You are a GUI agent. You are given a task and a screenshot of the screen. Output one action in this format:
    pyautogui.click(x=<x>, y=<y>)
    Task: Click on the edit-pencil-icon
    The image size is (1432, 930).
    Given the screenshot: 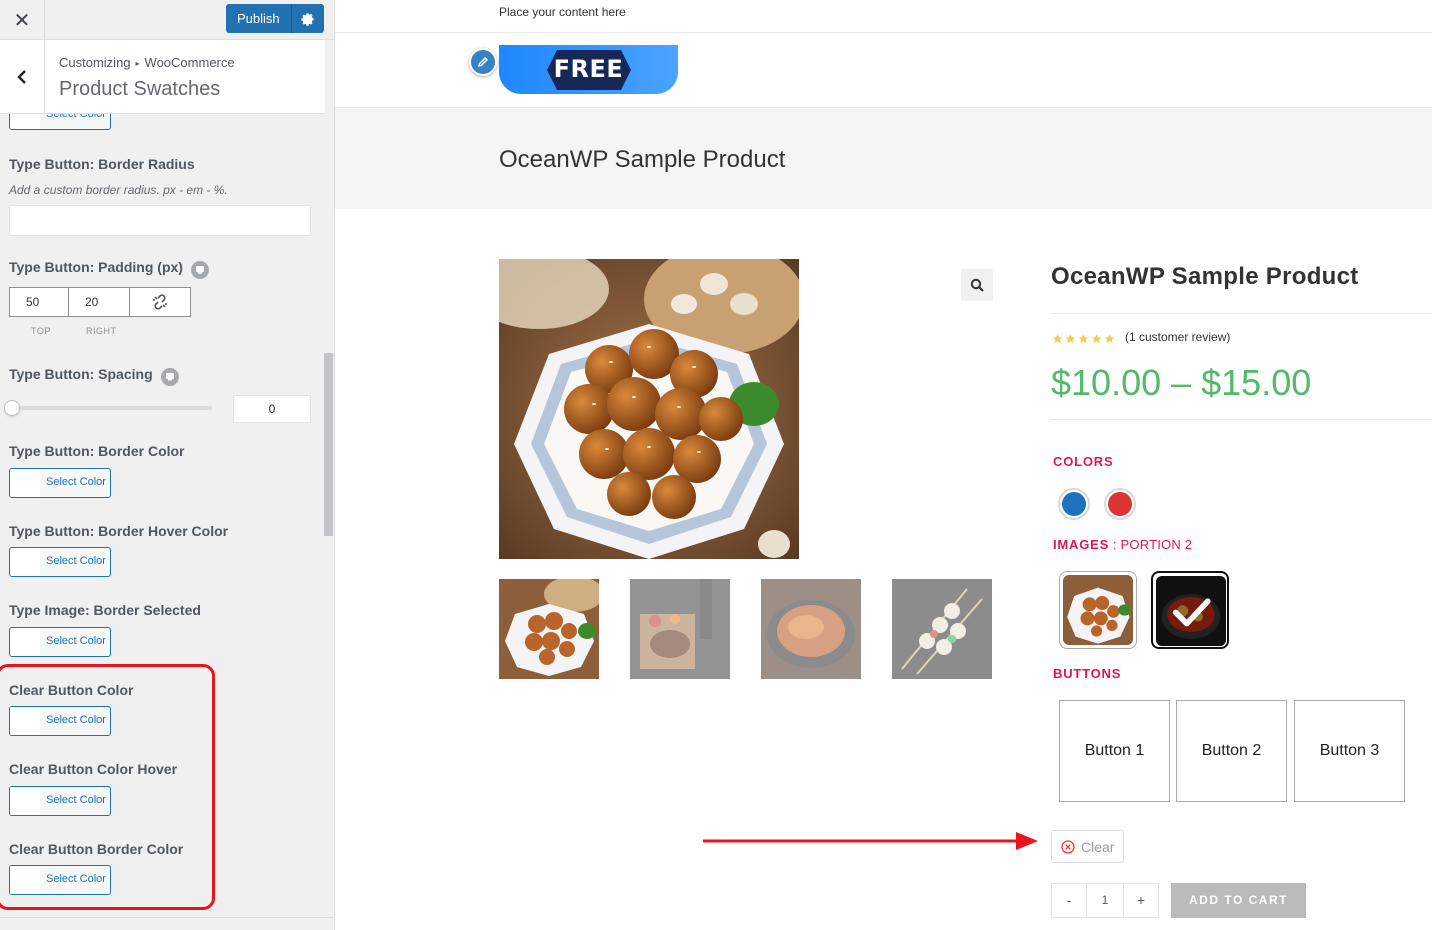 What is the action you would take?
    pyautogui.click(x=483, y=62)
    